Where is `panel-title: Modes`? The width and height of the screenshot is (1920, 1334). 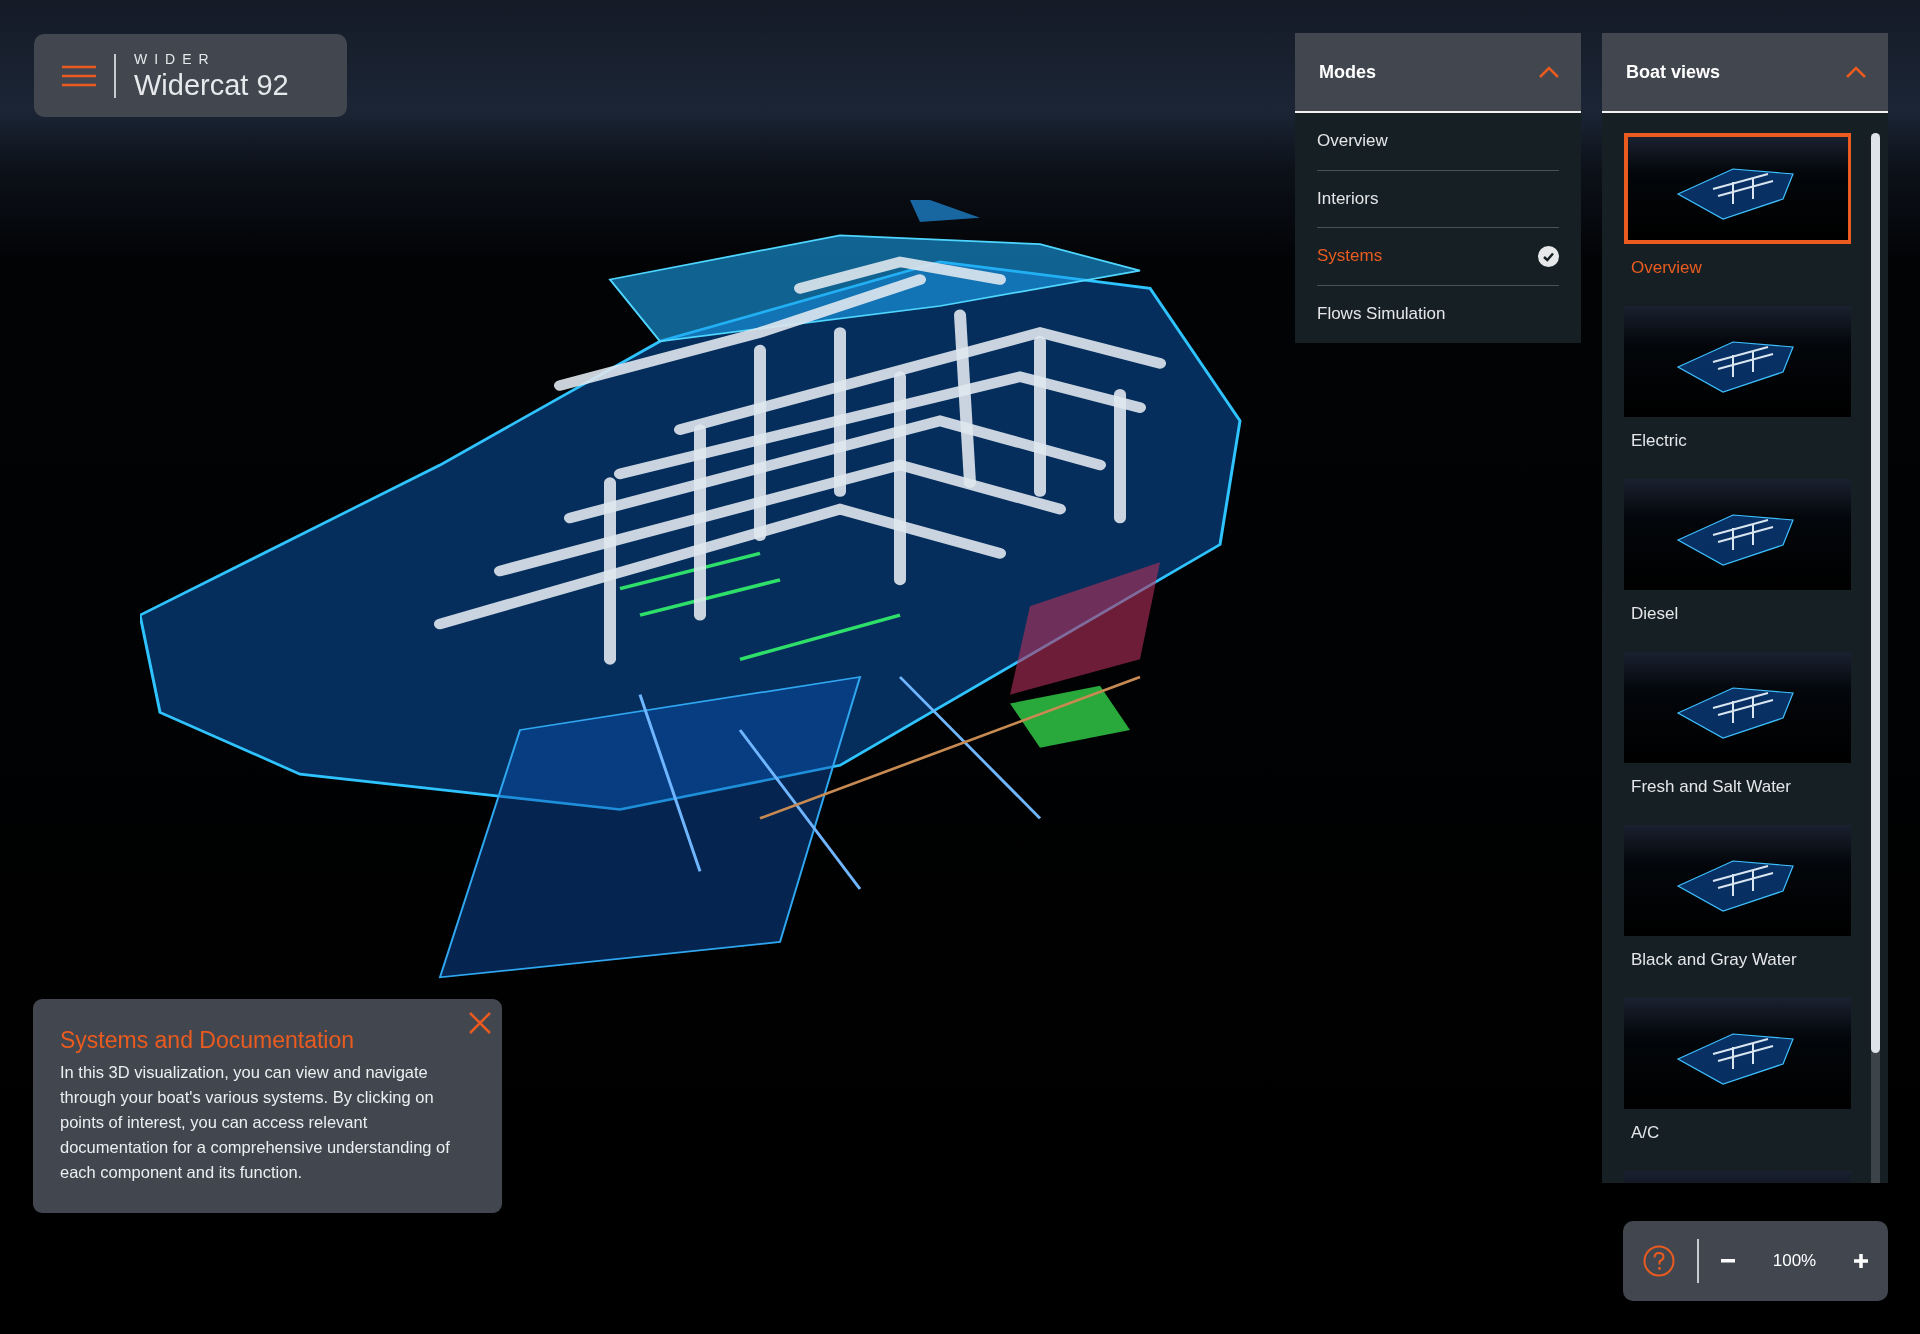 panel-title: Modes is located at coordinates (1347, 72).